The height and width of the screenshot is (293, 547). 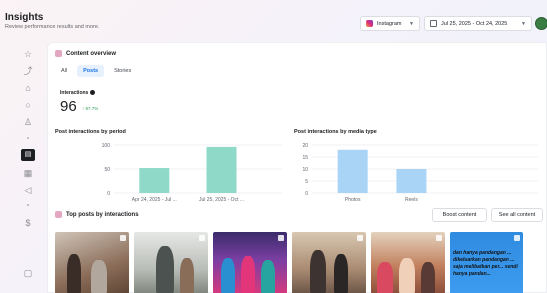 I want to click on content-overview-title: Content overview, so click(x=85, y=53).